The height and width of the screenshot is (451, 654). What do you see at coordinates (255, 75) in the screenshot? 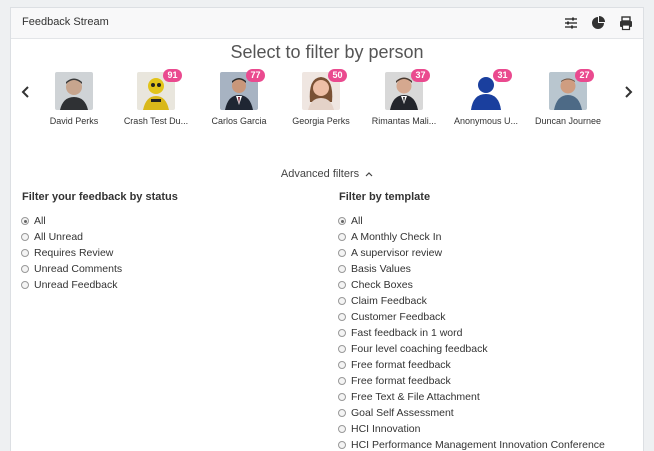
I see `feedback-count-badge: 77` at bounding box center [255, 75].